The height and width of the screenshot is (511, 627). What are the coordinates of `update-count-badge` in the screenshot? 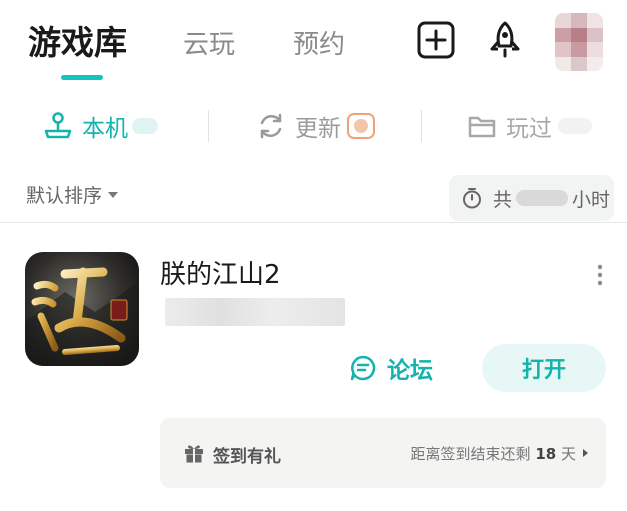 It's located at (361, 126).